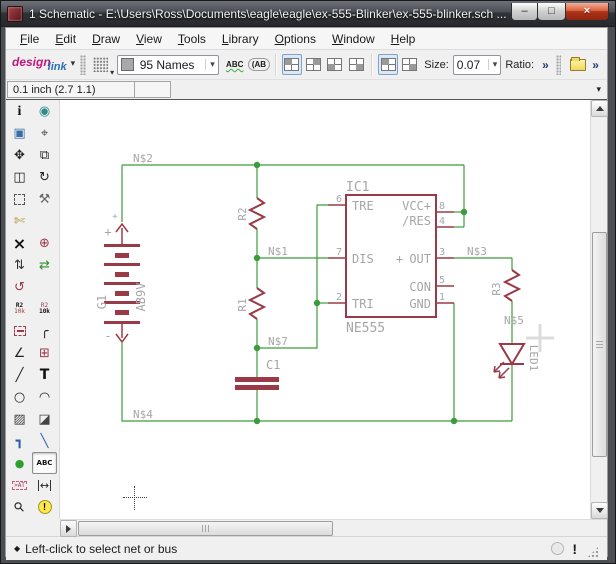 Image resolution: width=616 pixels, height=564 pixels. I want to click on net-label-n5: N$5, so click(514, 320).